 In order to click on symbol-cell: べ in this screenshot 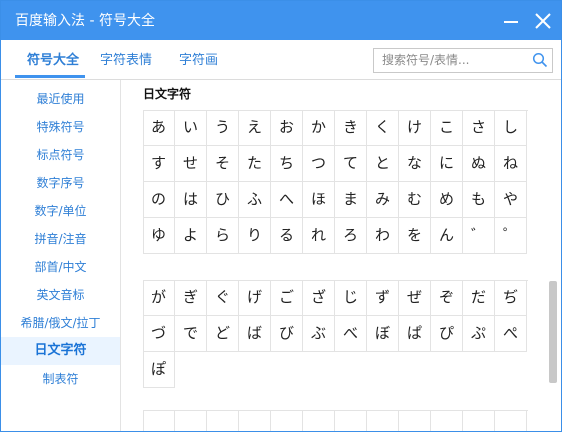, I will do `click(351, 334)`.